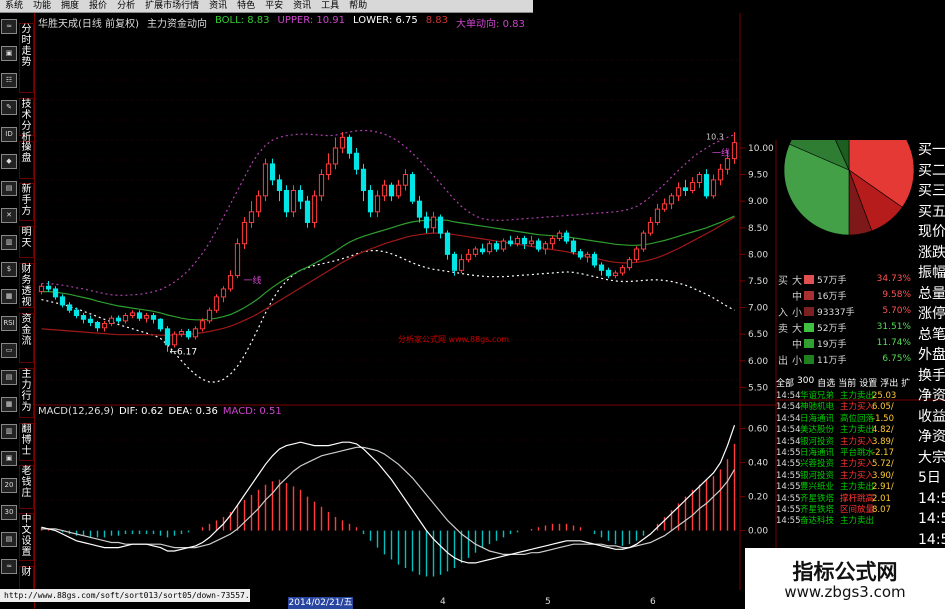  What do you see at coordinates (857, 464) in the screenshot?
I see `trade-action: 主力买入` at bounding box center [857, 464].